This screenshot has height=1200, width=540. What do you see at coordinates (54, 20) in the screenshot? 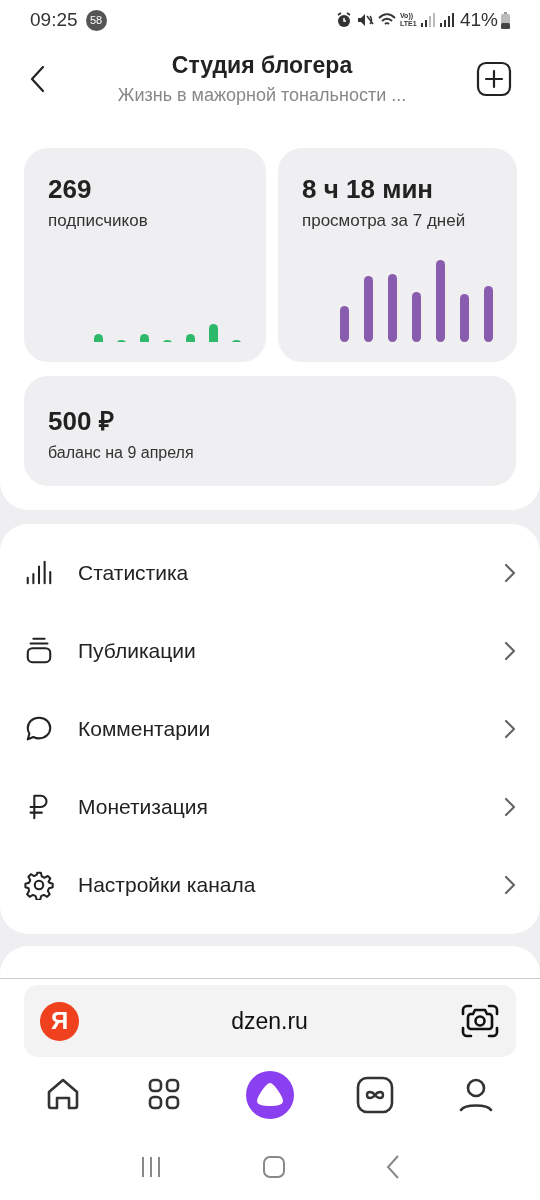
I see `clock-time: 09:25` at bounding box center [54, 20].